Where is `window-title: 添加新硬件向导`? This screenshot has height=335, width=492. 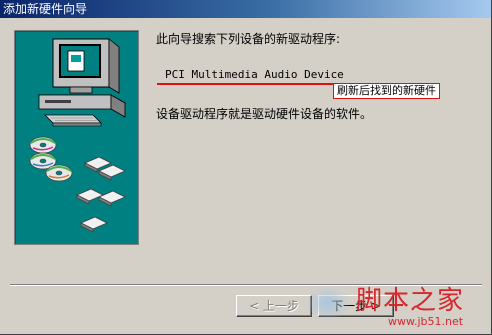 window-title: 添加新硬件向导 is located at coordinates (45, 9).